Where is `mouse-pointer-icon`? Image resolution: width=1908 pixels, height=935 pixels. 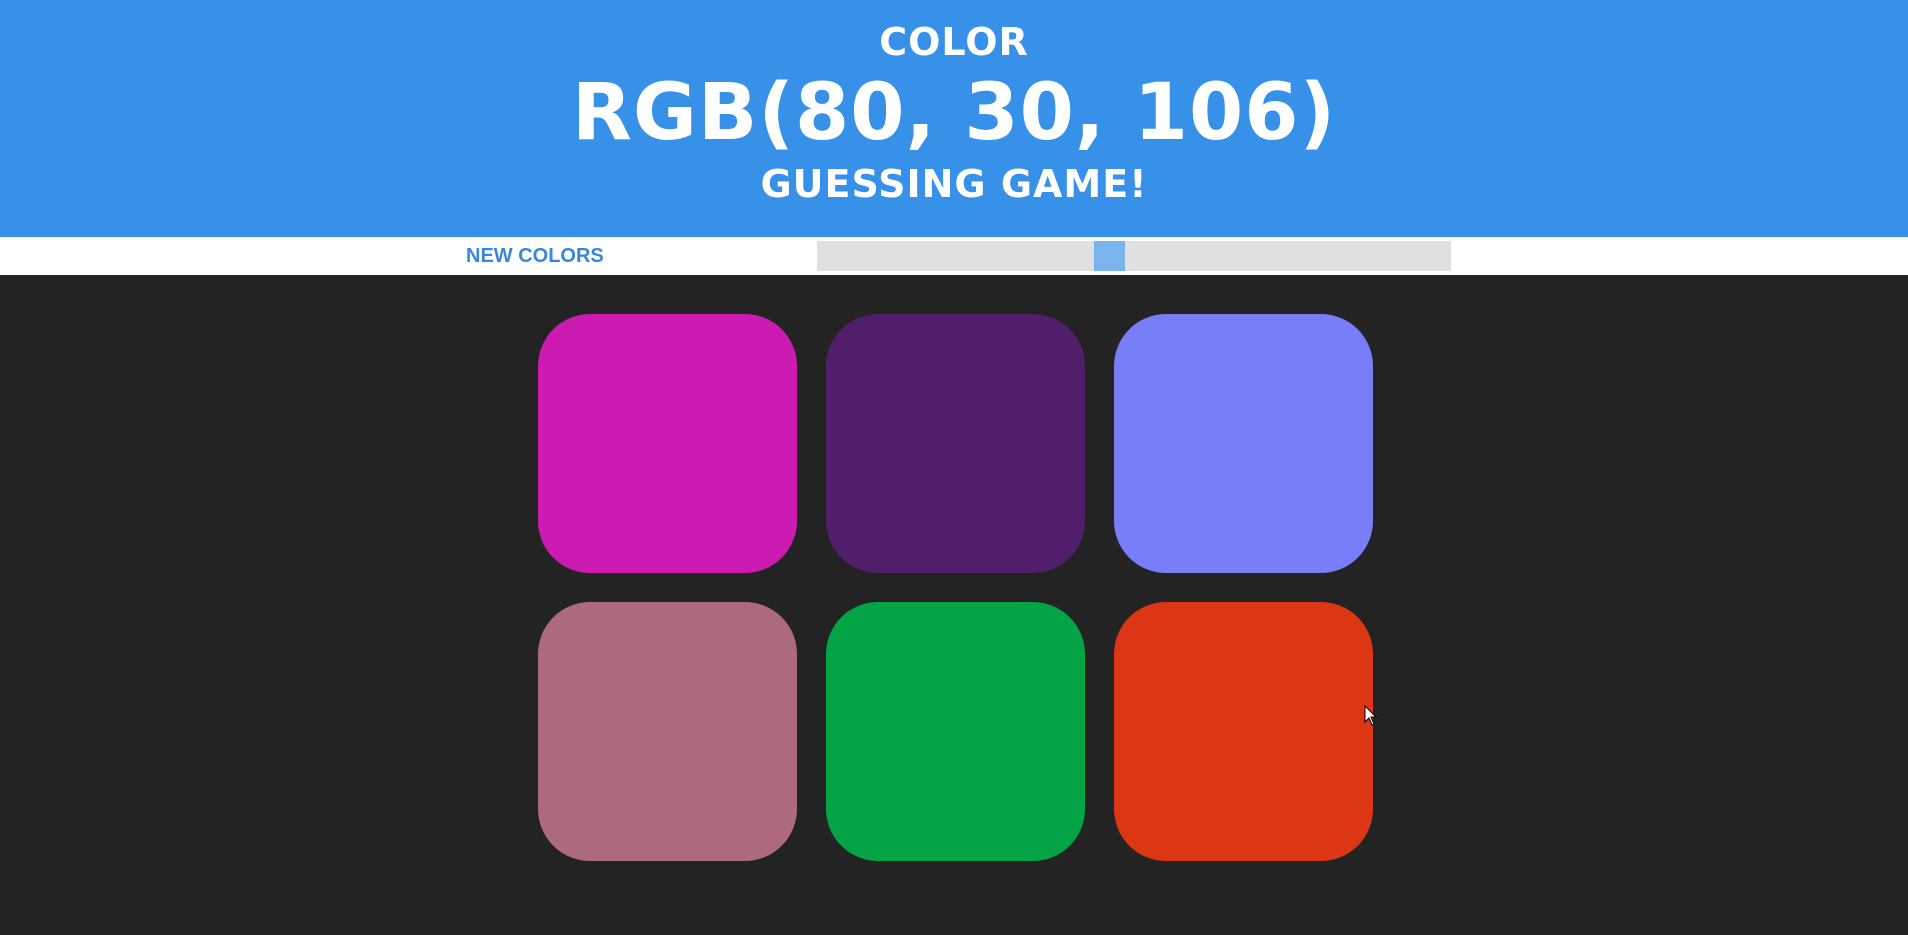 mouse-pointer-icon is located at coordinates (1371, 715).